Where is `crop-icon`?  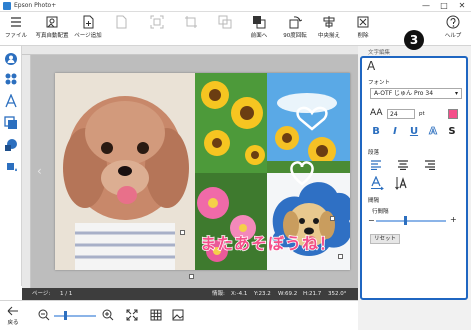
crop-icon is located at coordinates (191, 22).